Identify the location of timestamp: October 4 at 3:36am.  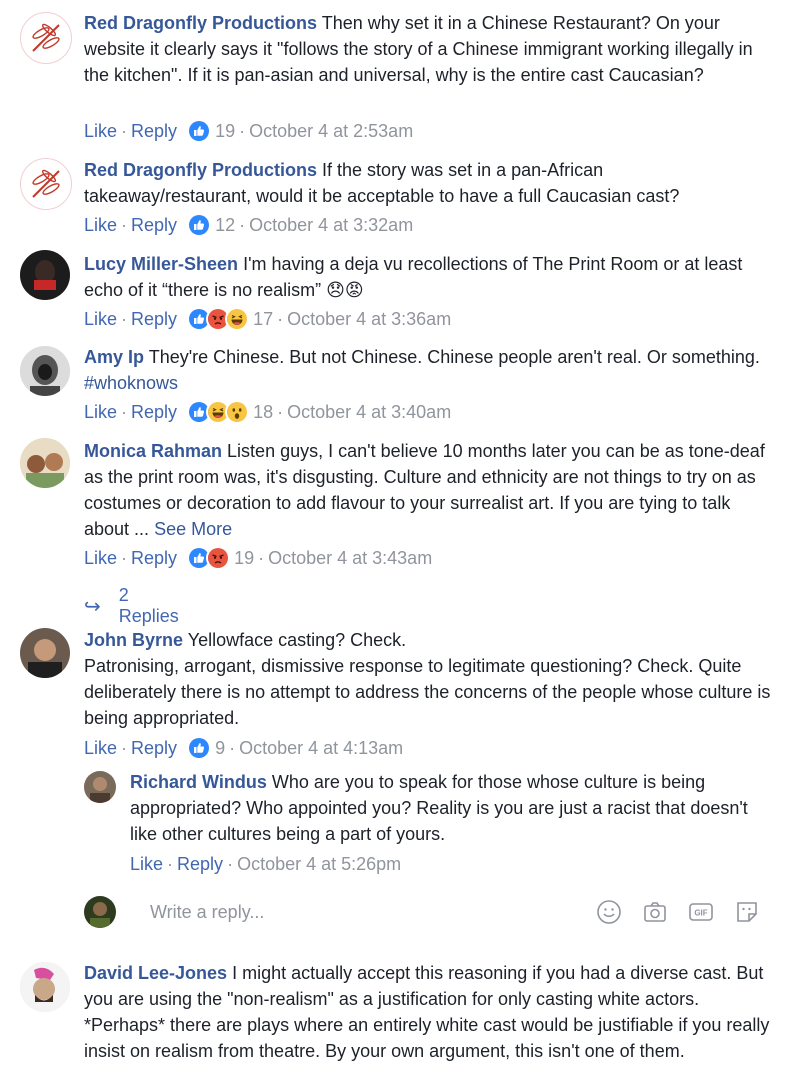
(369, 319).